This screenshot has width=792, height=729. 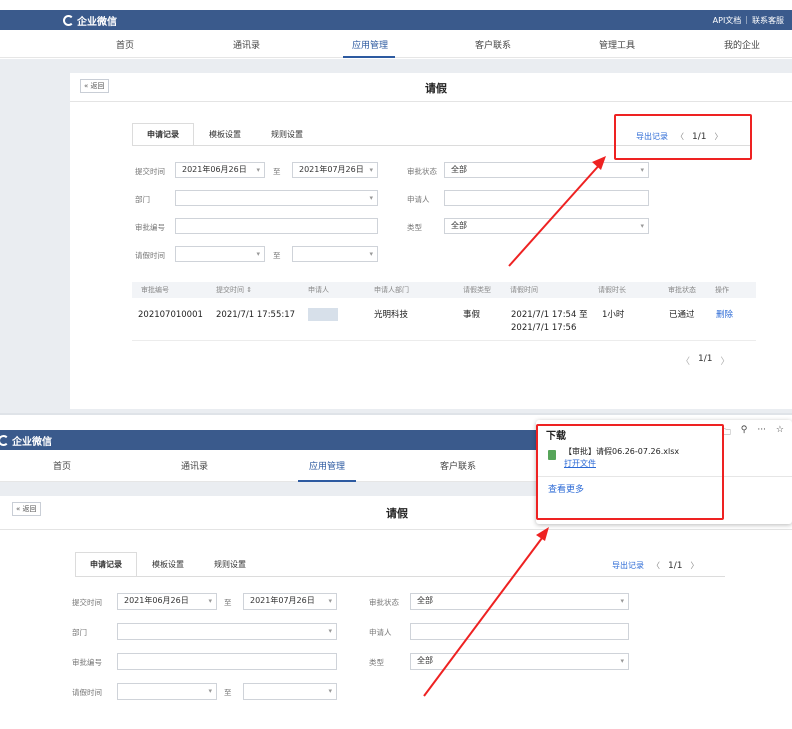 I want to click on annotation-arrow-bottom, so click(x=486, y=612).